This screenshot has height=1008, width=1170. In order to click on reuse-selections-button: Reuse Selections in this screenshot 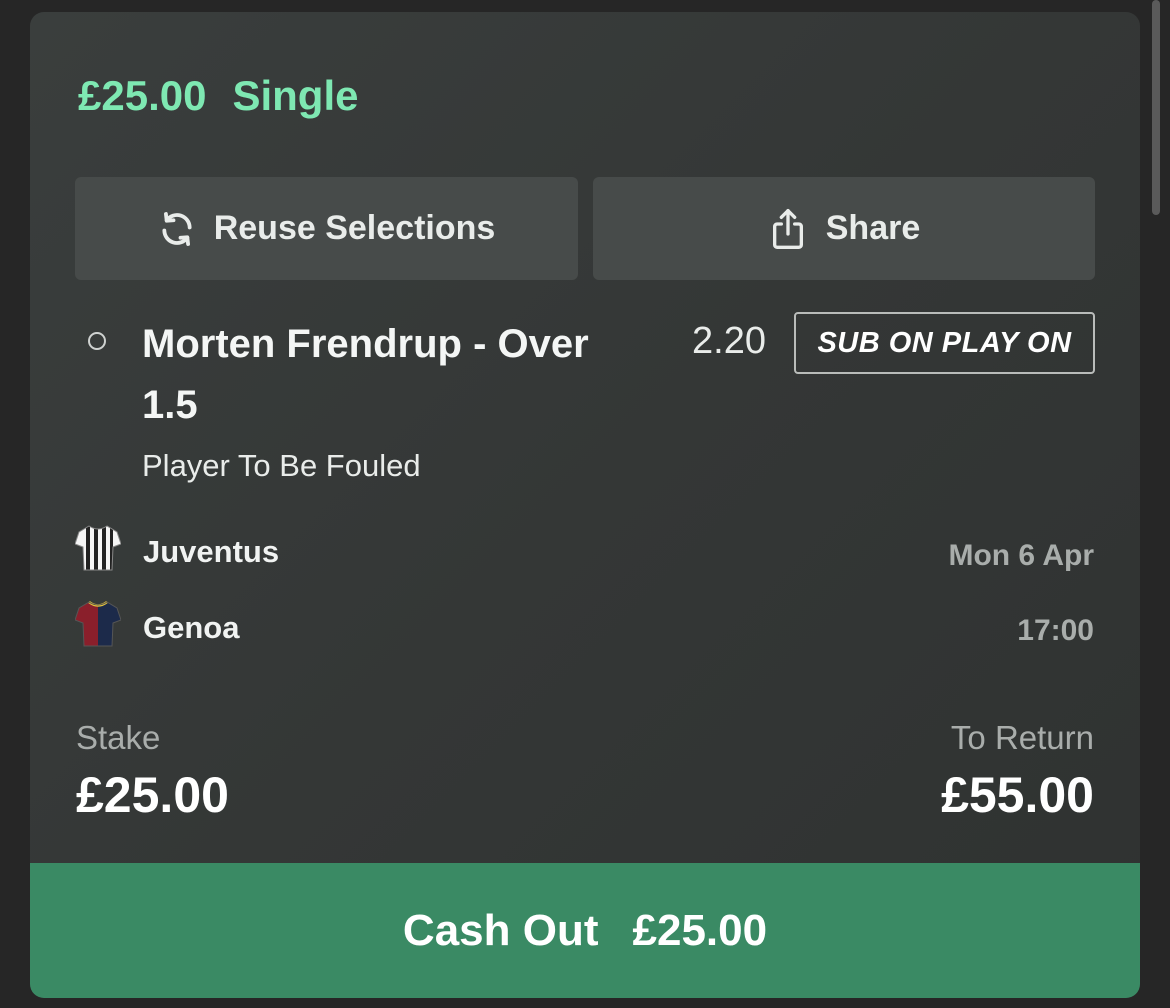, I will do `click(326, 228)`.